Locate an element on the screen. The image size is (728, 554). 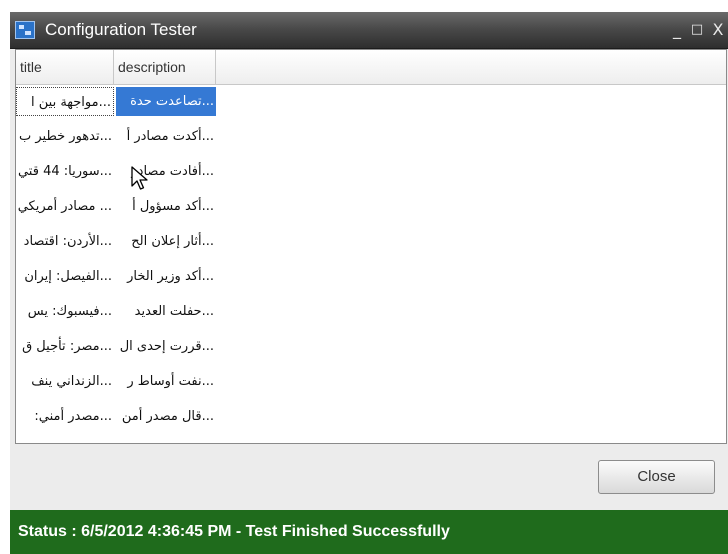
table-row: ...الفيصل: إيران ...أكد وزير الخار is located at coordinates (371, 279).